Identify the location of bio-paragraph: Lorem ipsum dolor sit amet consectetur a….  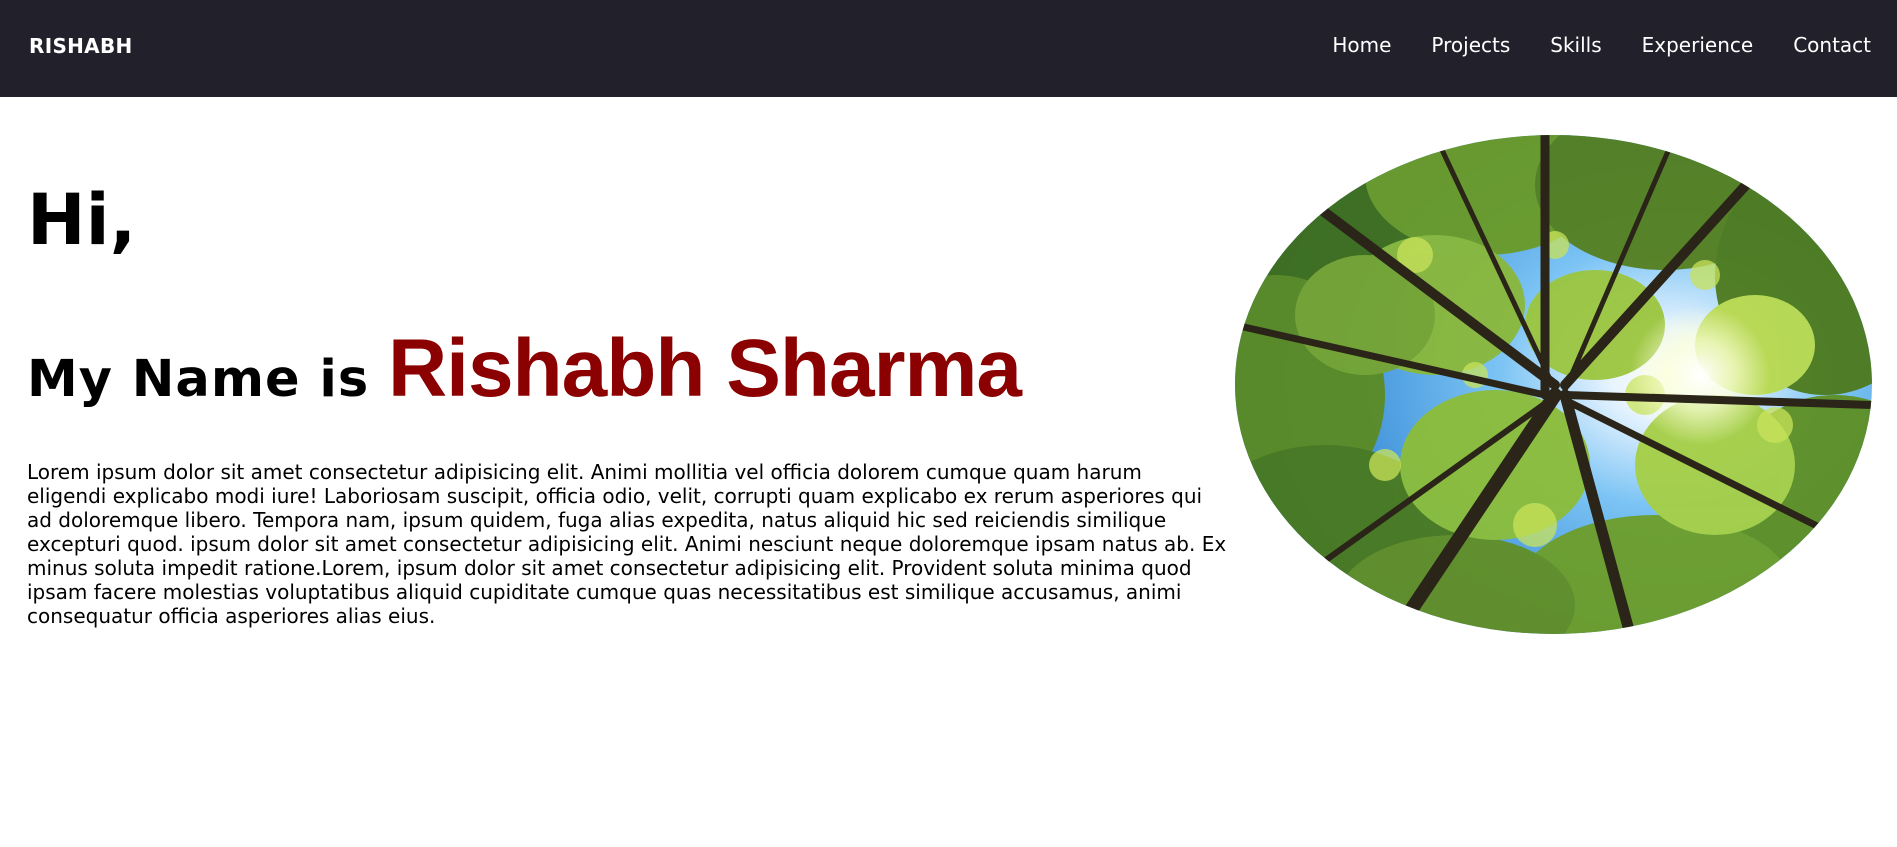
(627, 544).